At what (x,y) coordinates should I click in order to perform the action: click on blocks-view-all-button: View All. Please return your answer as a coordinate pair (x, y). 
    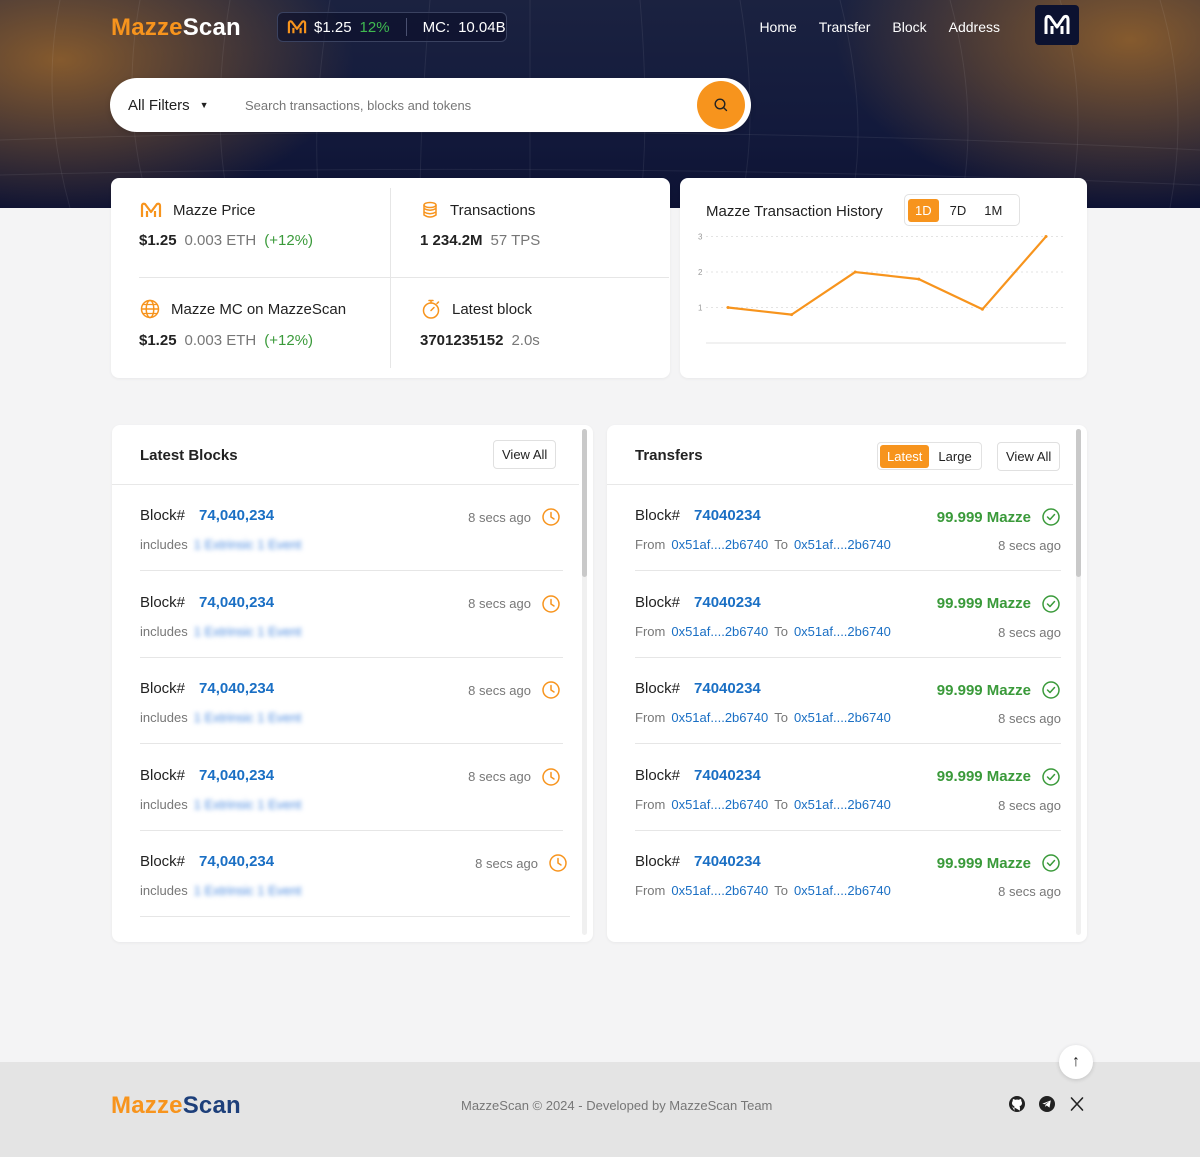
    Looking at the image, I should click on (525, 454).